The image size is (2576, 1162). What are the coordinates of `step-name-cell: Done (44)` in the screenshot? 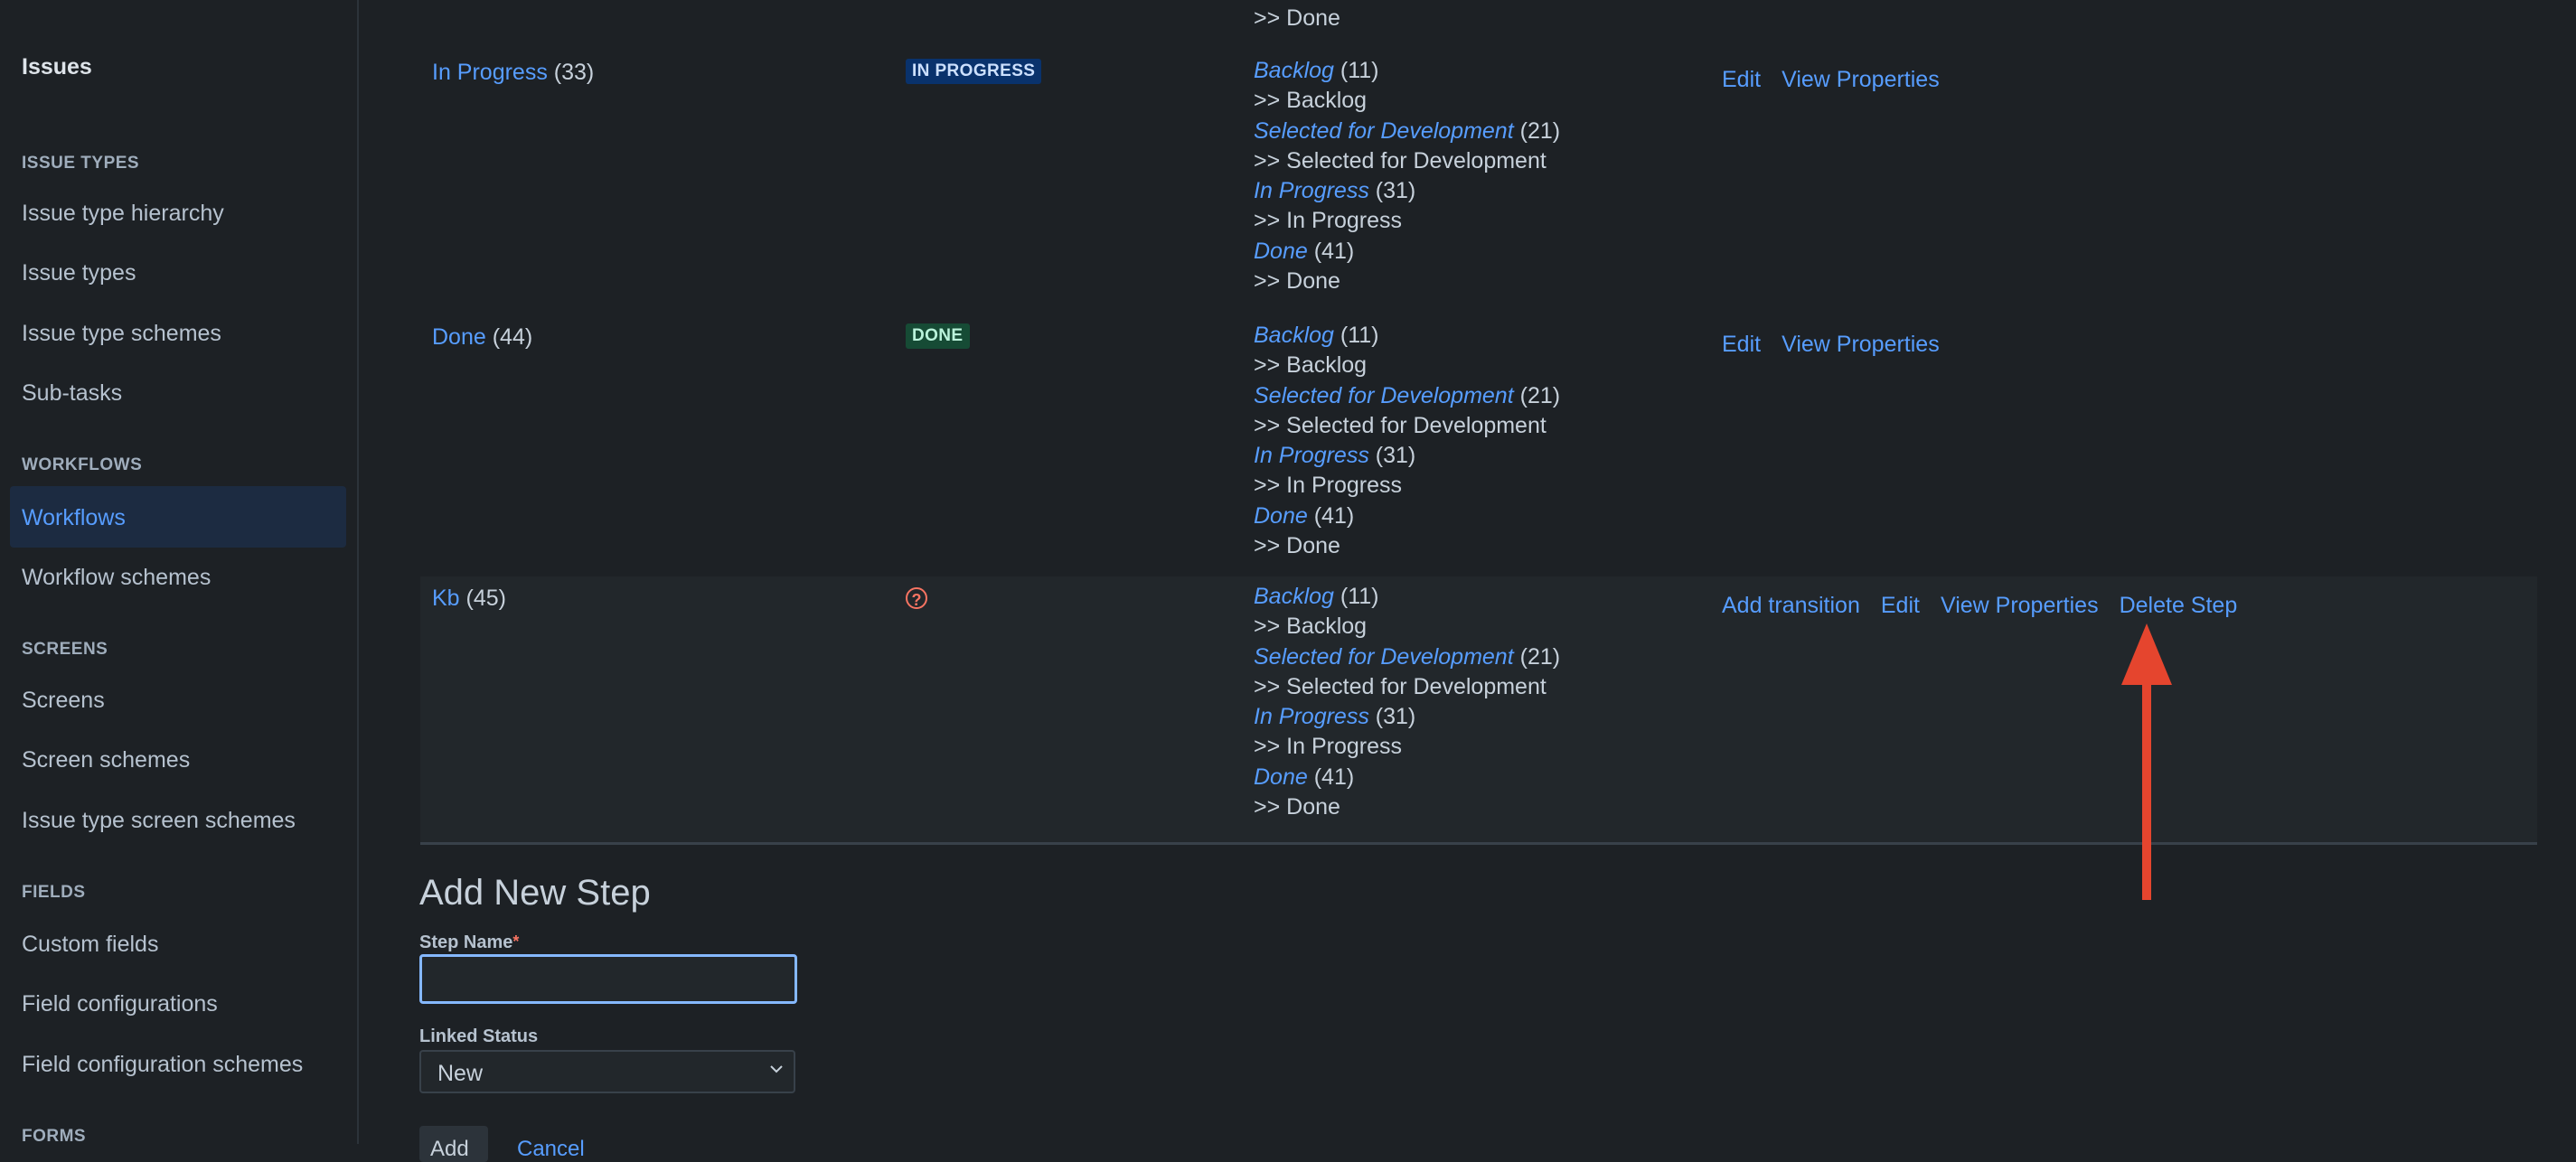 It's located at (482, 337).